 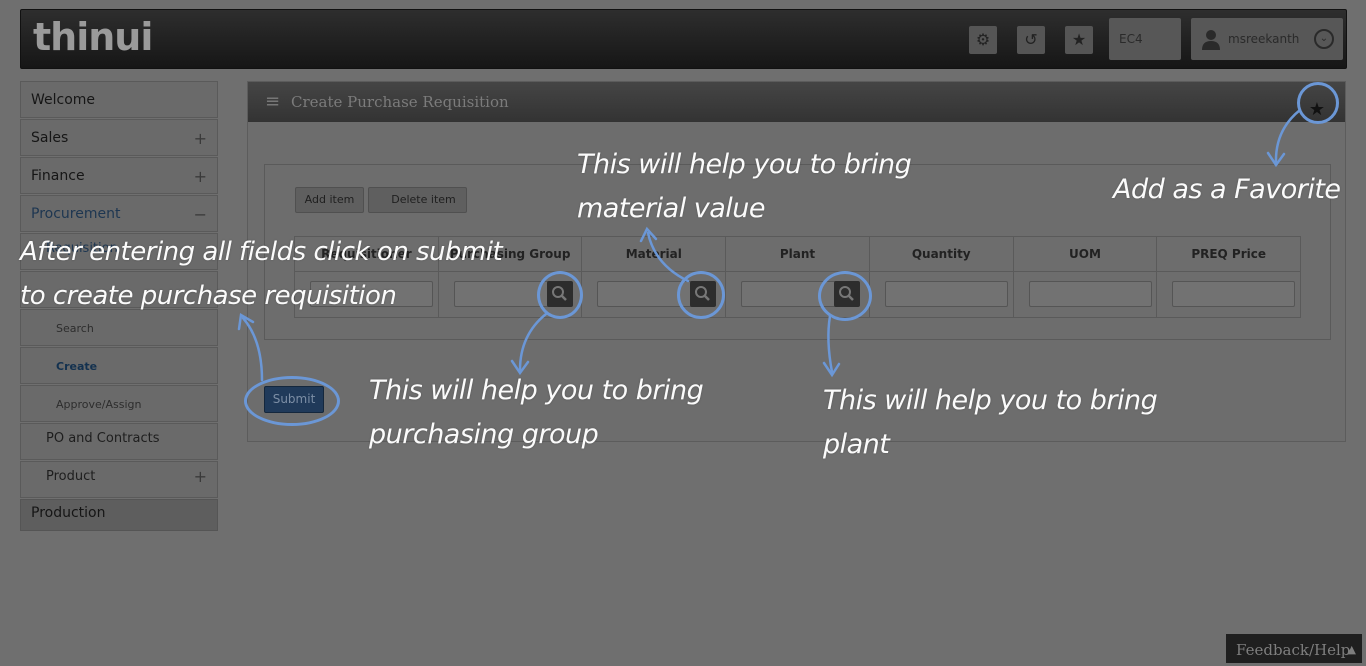 What do you see at coordinates (671, 208) in the screenshot?
I see `annotation-line: material value` at bounding box center [671, 208].